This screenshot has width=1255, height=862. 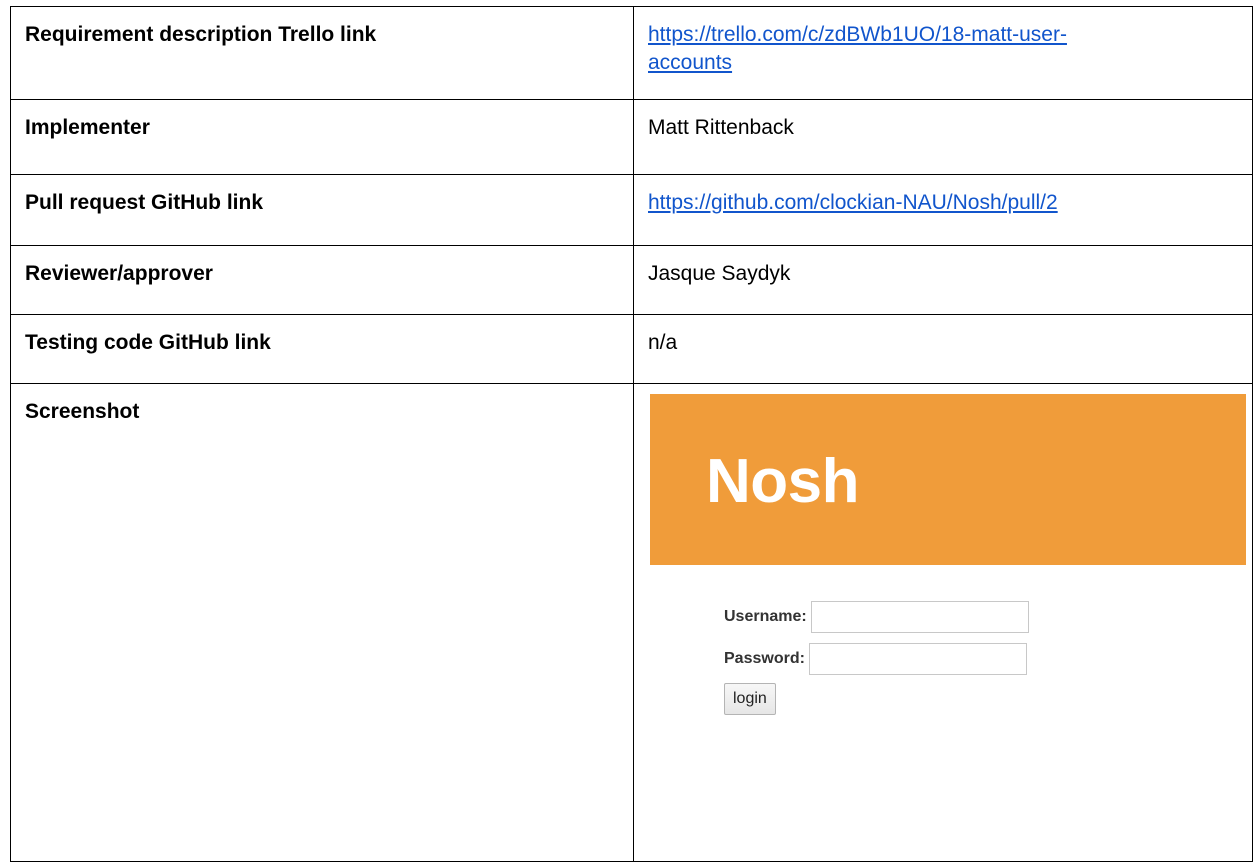 I want to click on password-input, so click(x=917, y=659).